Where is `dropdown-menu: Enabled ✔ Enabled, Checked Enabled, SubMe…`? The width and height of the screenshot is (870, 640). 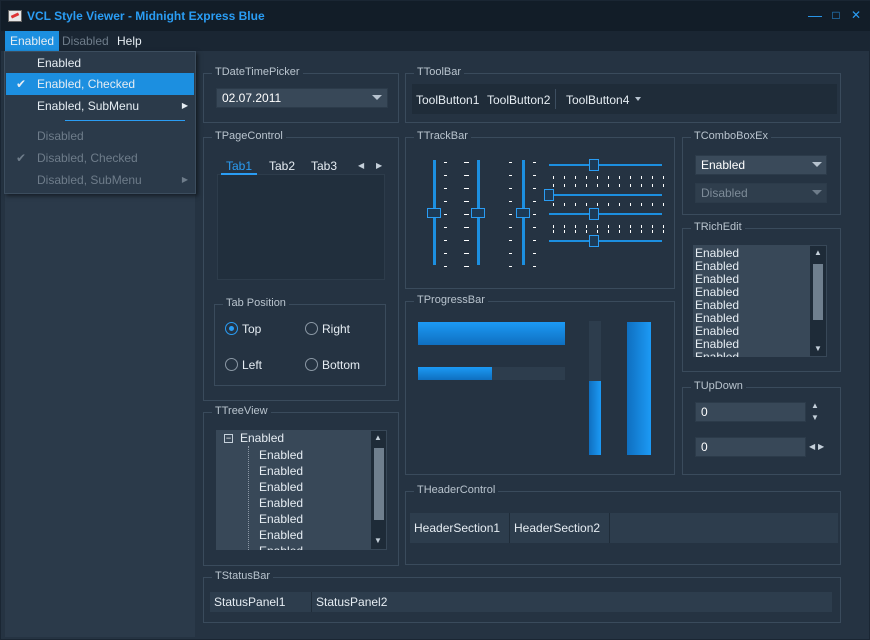
dropdown-menu: Enabled ✔ Enabled, Checked Enabled, SubMe… is located at coordinates (100, 122).